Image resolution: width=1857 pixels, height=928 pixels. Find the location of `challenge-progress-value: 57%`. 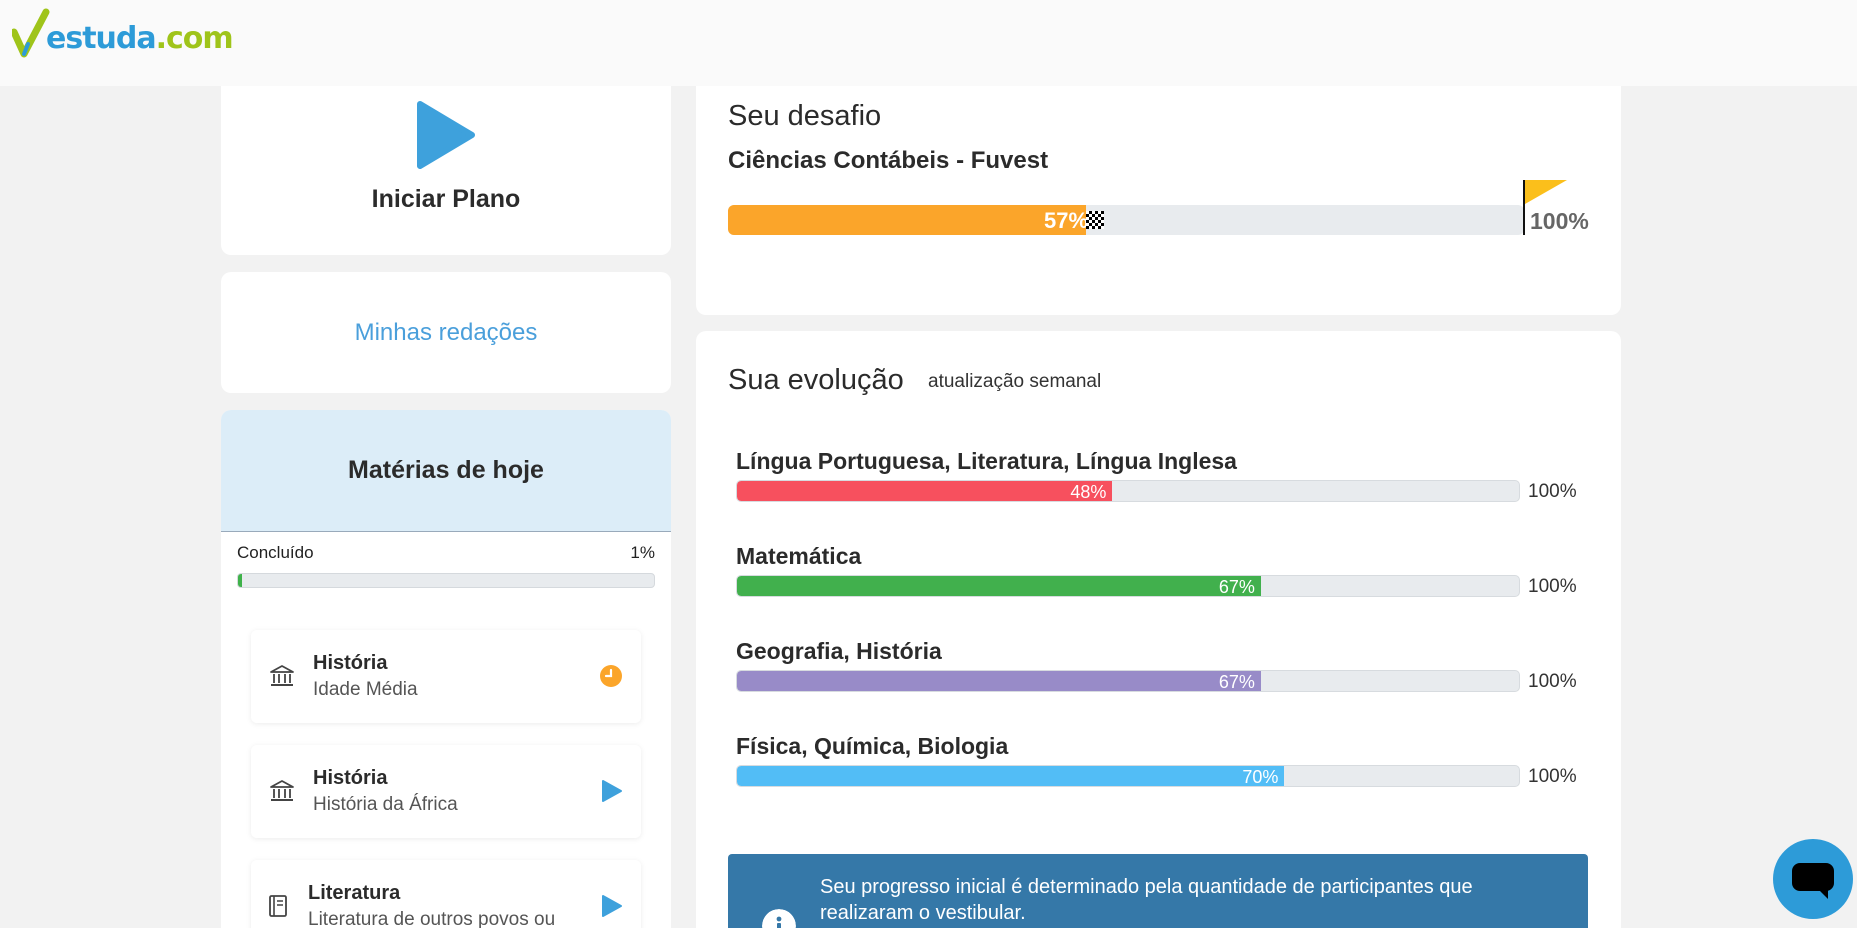

challenge-progress-value: 57% is located at coordinates (1066, 220).